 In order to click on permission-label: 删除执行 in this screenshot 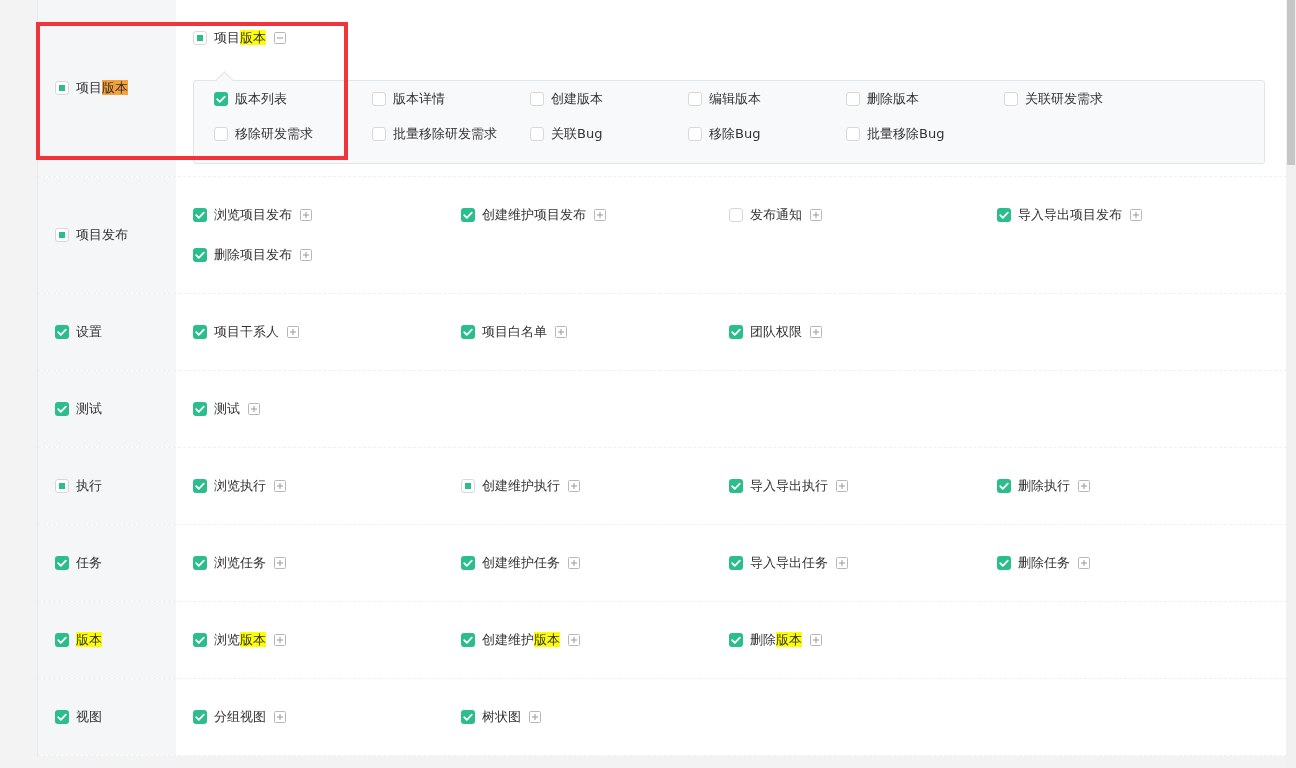, I will do `click(1044, 486)`.